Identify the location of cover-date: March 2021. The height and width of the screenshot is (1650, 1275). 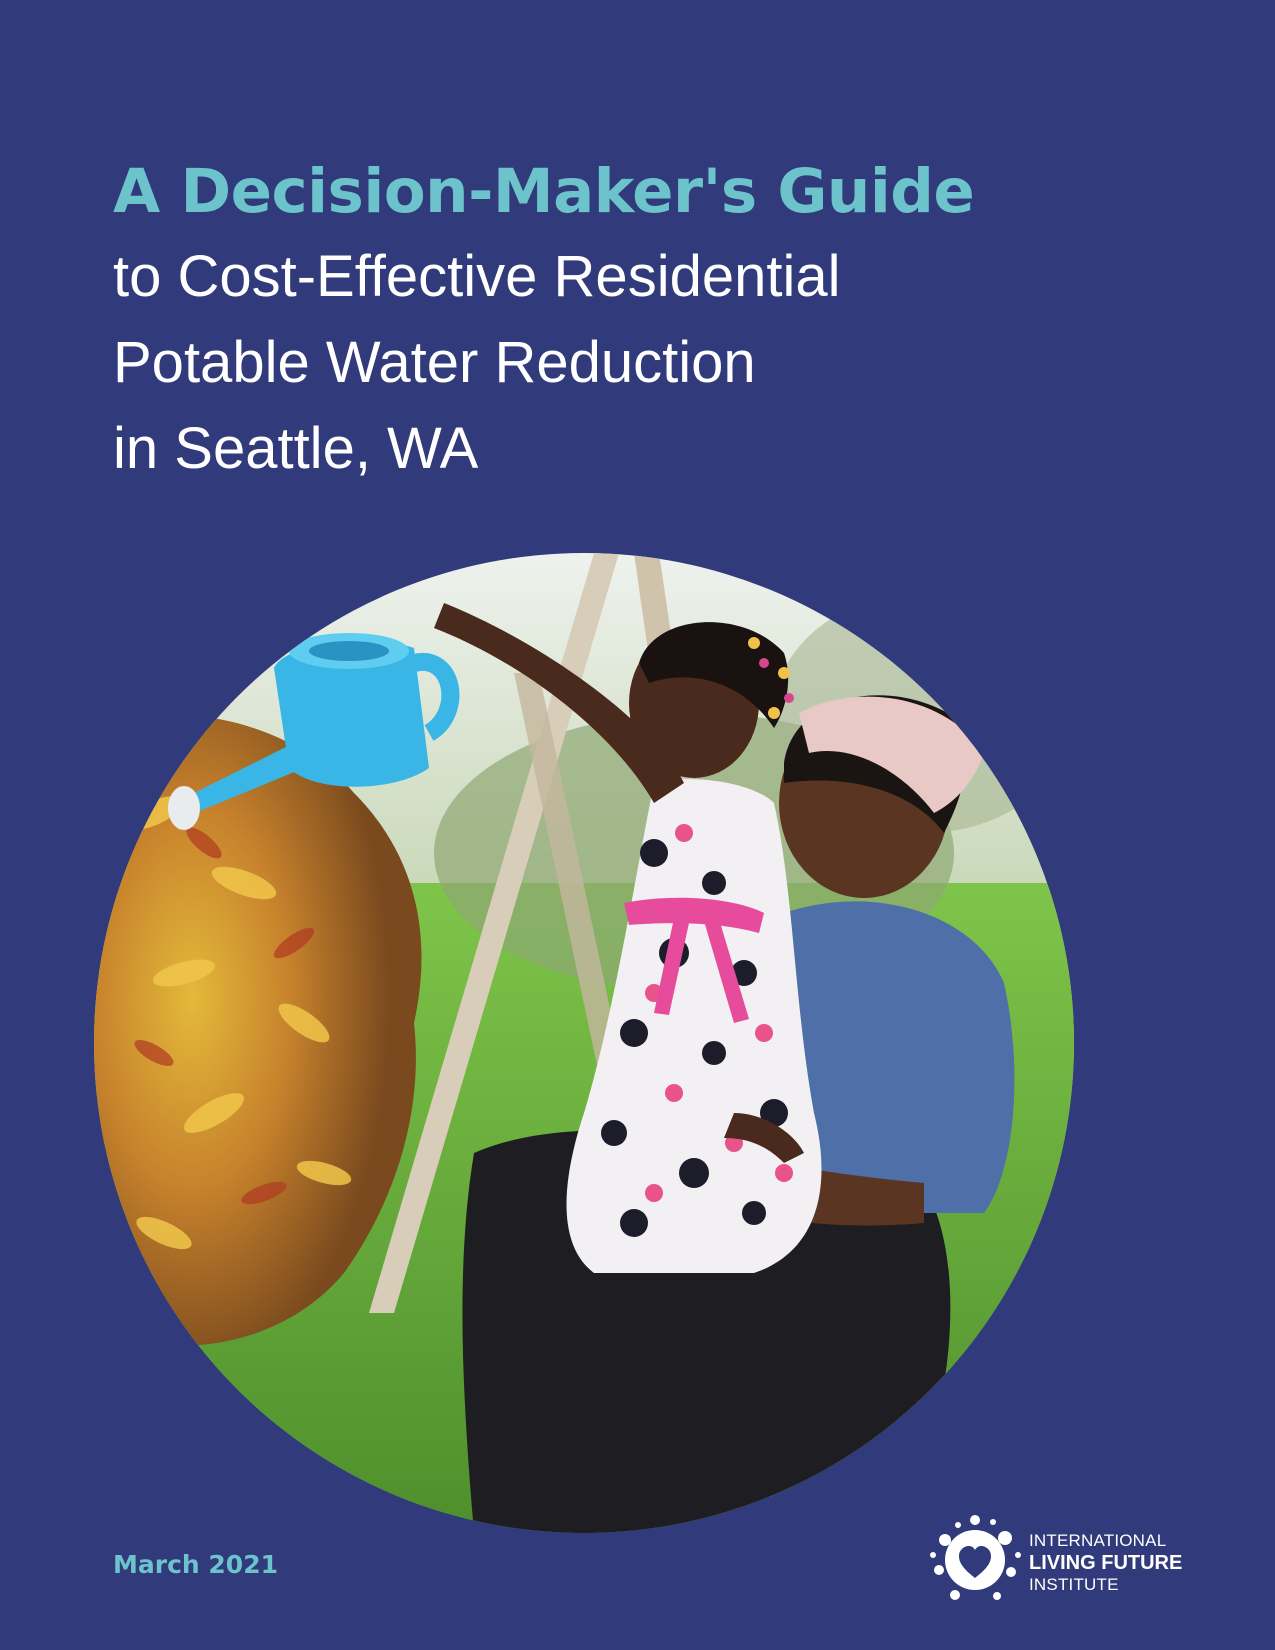
(195, 1564).